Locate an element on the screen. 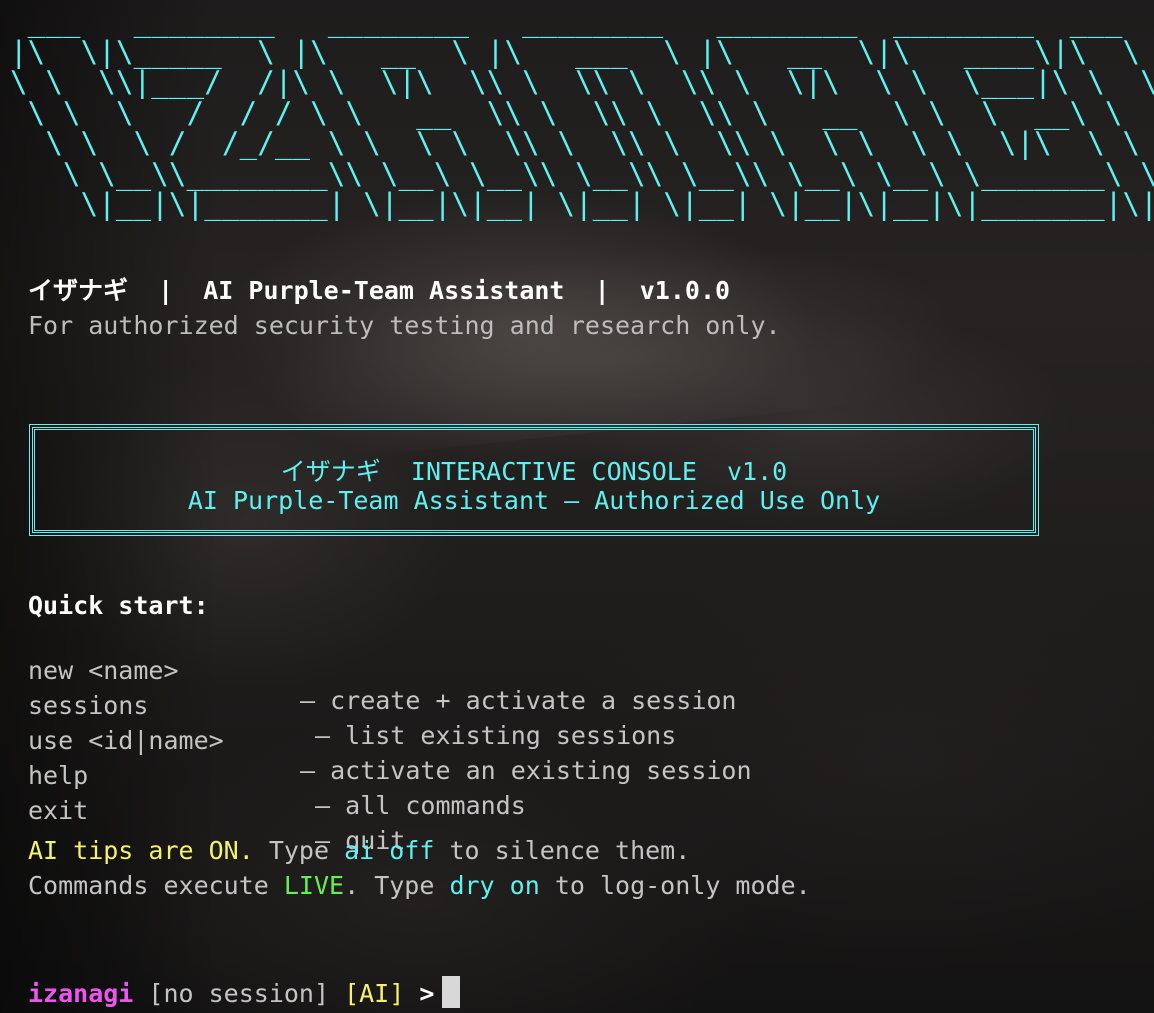  command-prompt: izanagi [no session] [AI] > is located at coordinates (244, 992).